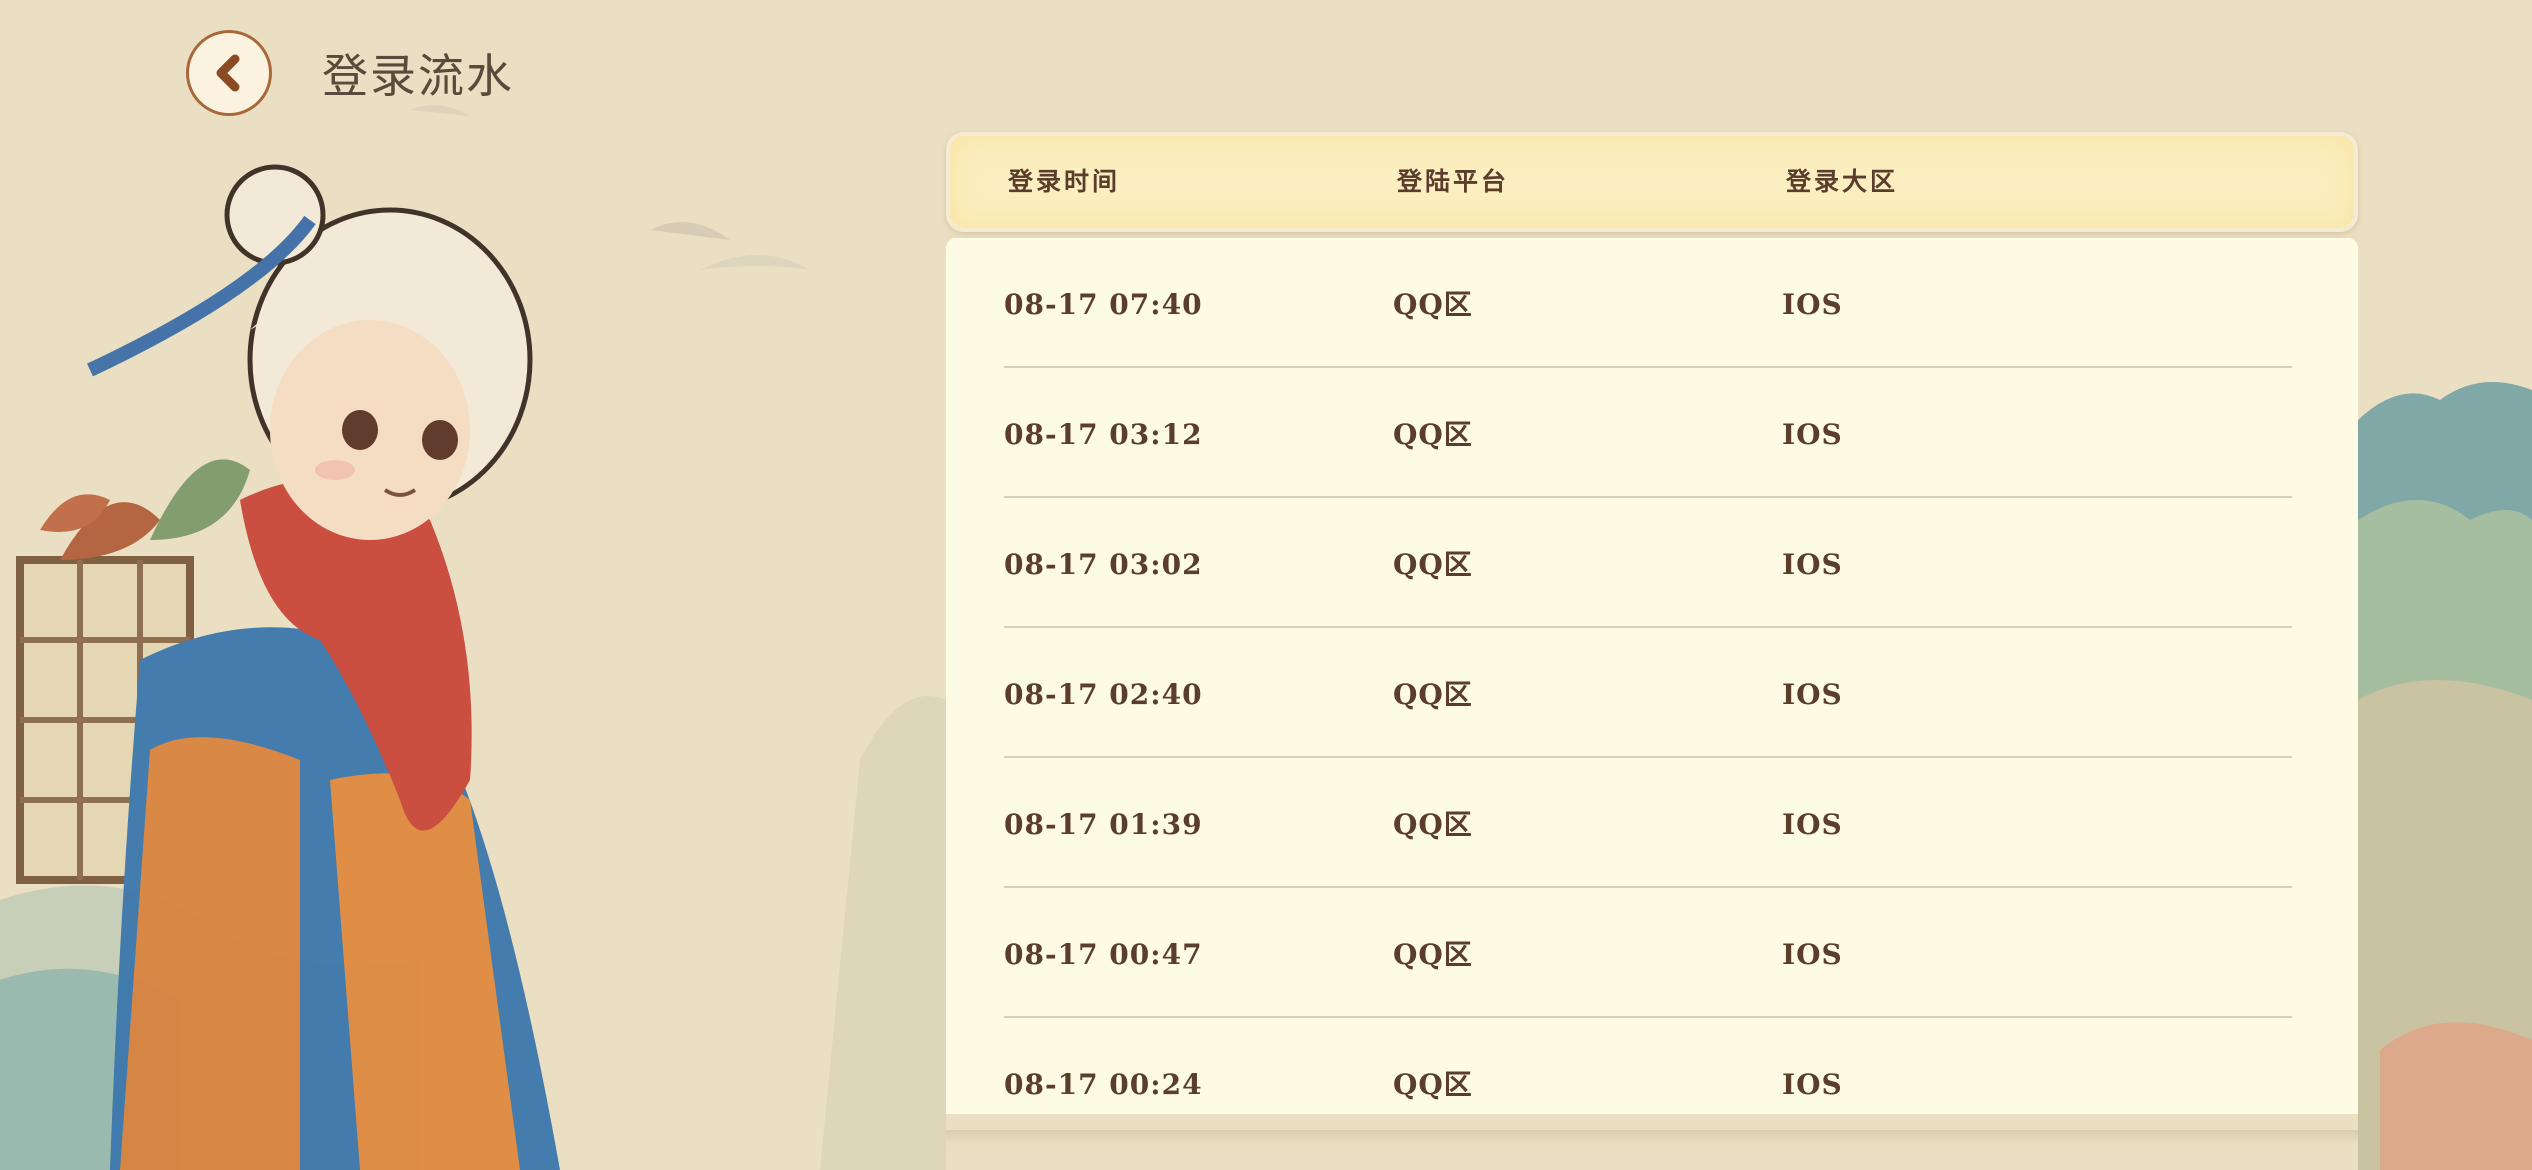 Image resolution: width=2532 pixels, height=1170 pixels. Describe the element at coordinates (1652, 1138) in the screenshot. I see `scroll-shadow` at that location.